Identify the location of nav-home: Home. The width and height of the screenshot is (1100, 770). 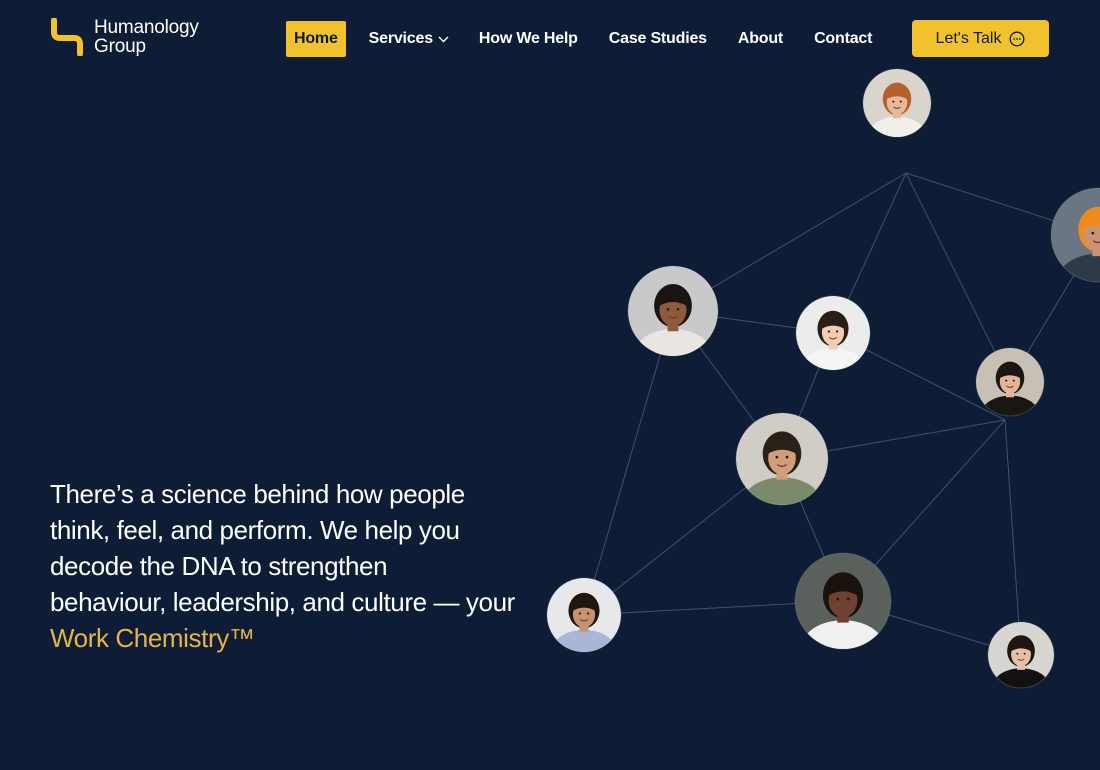
(316, 39).